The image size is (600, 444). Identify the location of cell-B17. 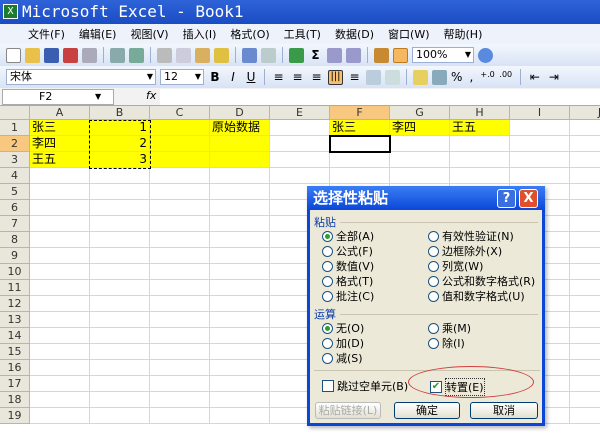
(120, 384).